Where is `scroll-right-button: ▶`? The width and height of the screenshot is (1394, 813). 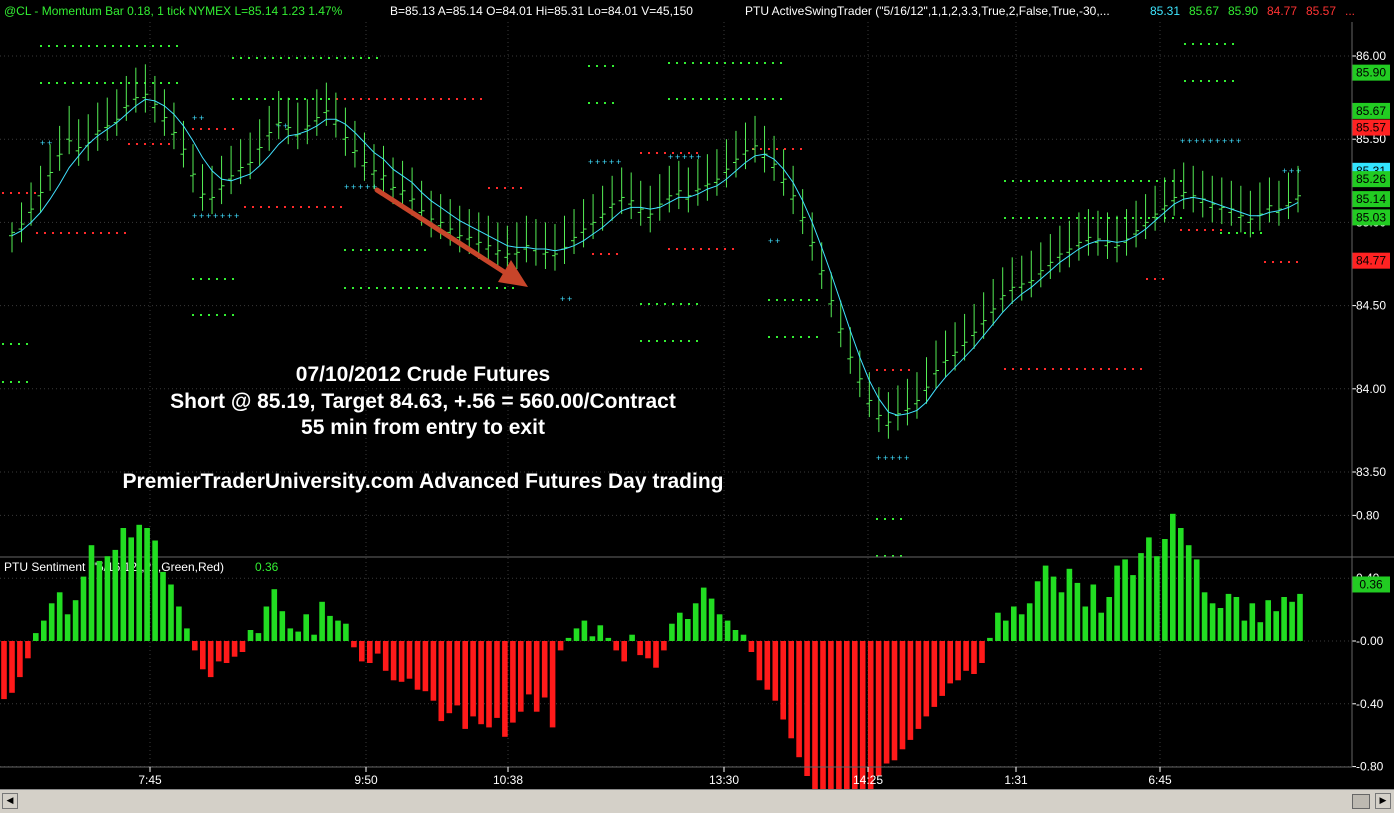 scroll-right-button: ▶ is located at coordinates (1383, 801).